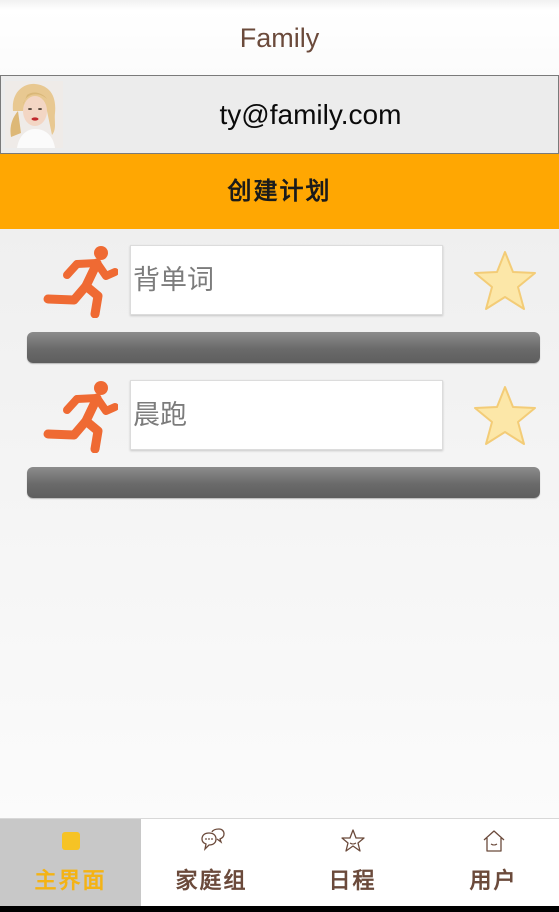 This screenshot has width=559, height=912. Describe the element at coordinates (493, 881) in the screenshot. I see `tab-label: 用户` at that location.